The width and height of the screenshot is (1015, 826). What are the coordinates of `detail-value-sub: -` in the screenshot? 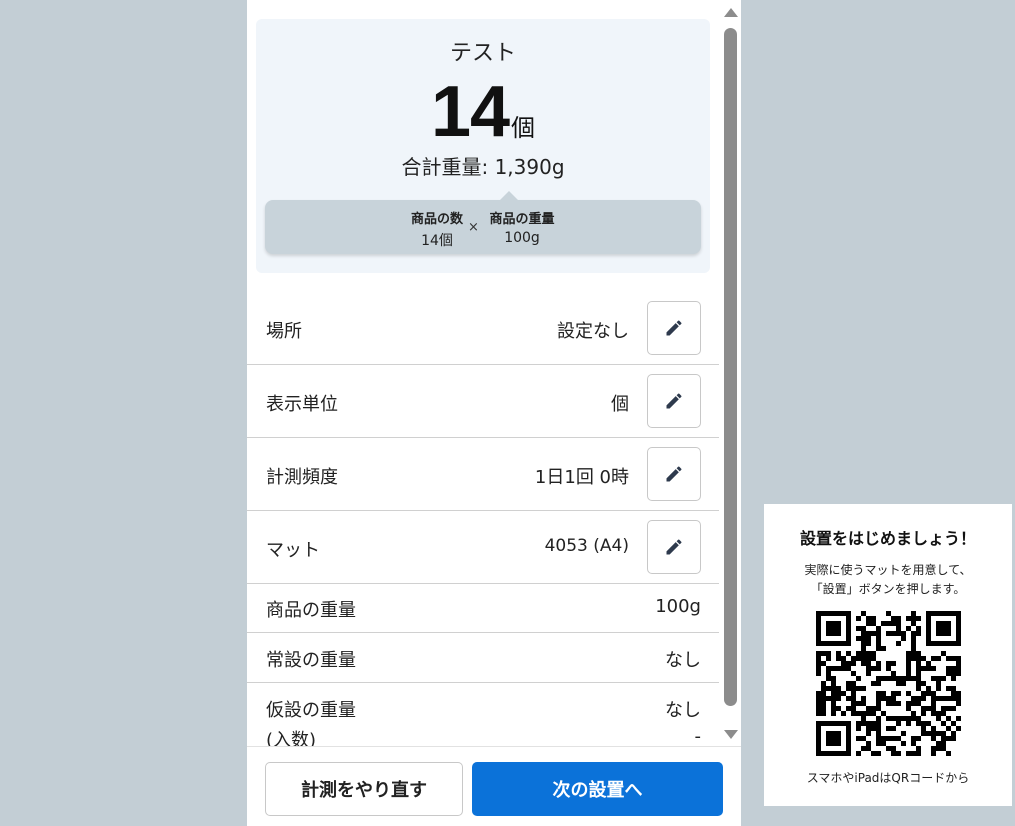 It's located at (698, 736).